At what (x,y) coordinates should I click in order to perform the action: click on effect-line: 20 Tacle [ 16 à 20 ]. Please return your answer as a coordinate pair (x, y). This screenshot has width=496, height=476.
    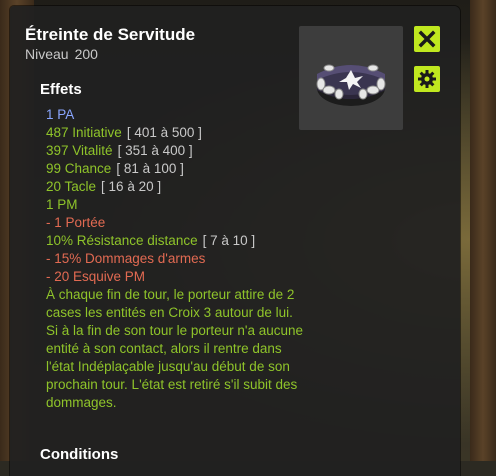
    Looking at the image, I should click on (176, 187).